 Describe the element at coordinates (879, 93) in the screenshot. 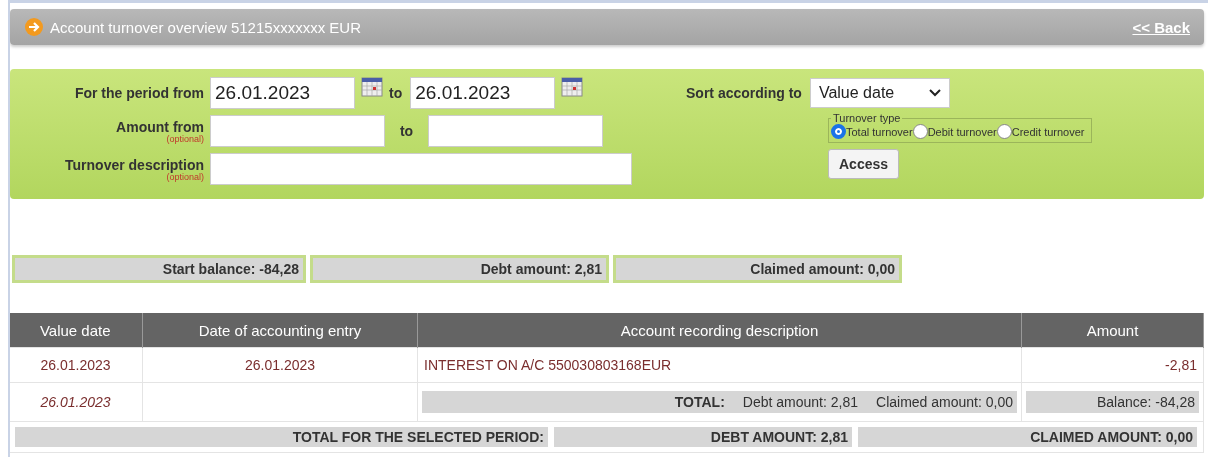

I see `sort-dropdown: Value date` at that location.